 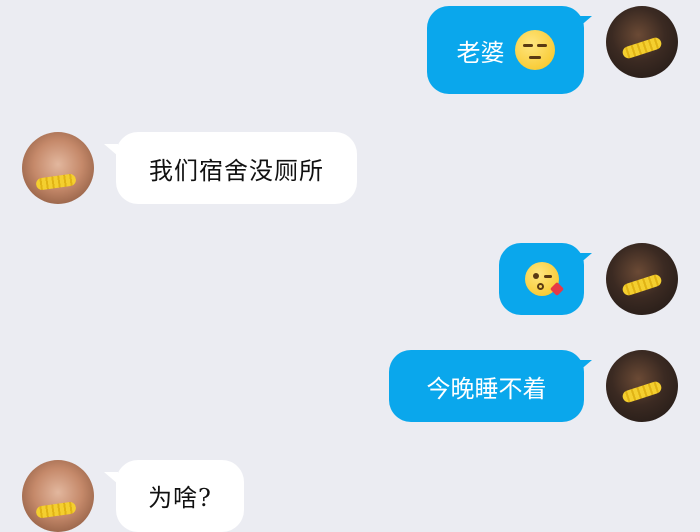 I want to click on message-text: 老婆, so click(x=480, y=52).